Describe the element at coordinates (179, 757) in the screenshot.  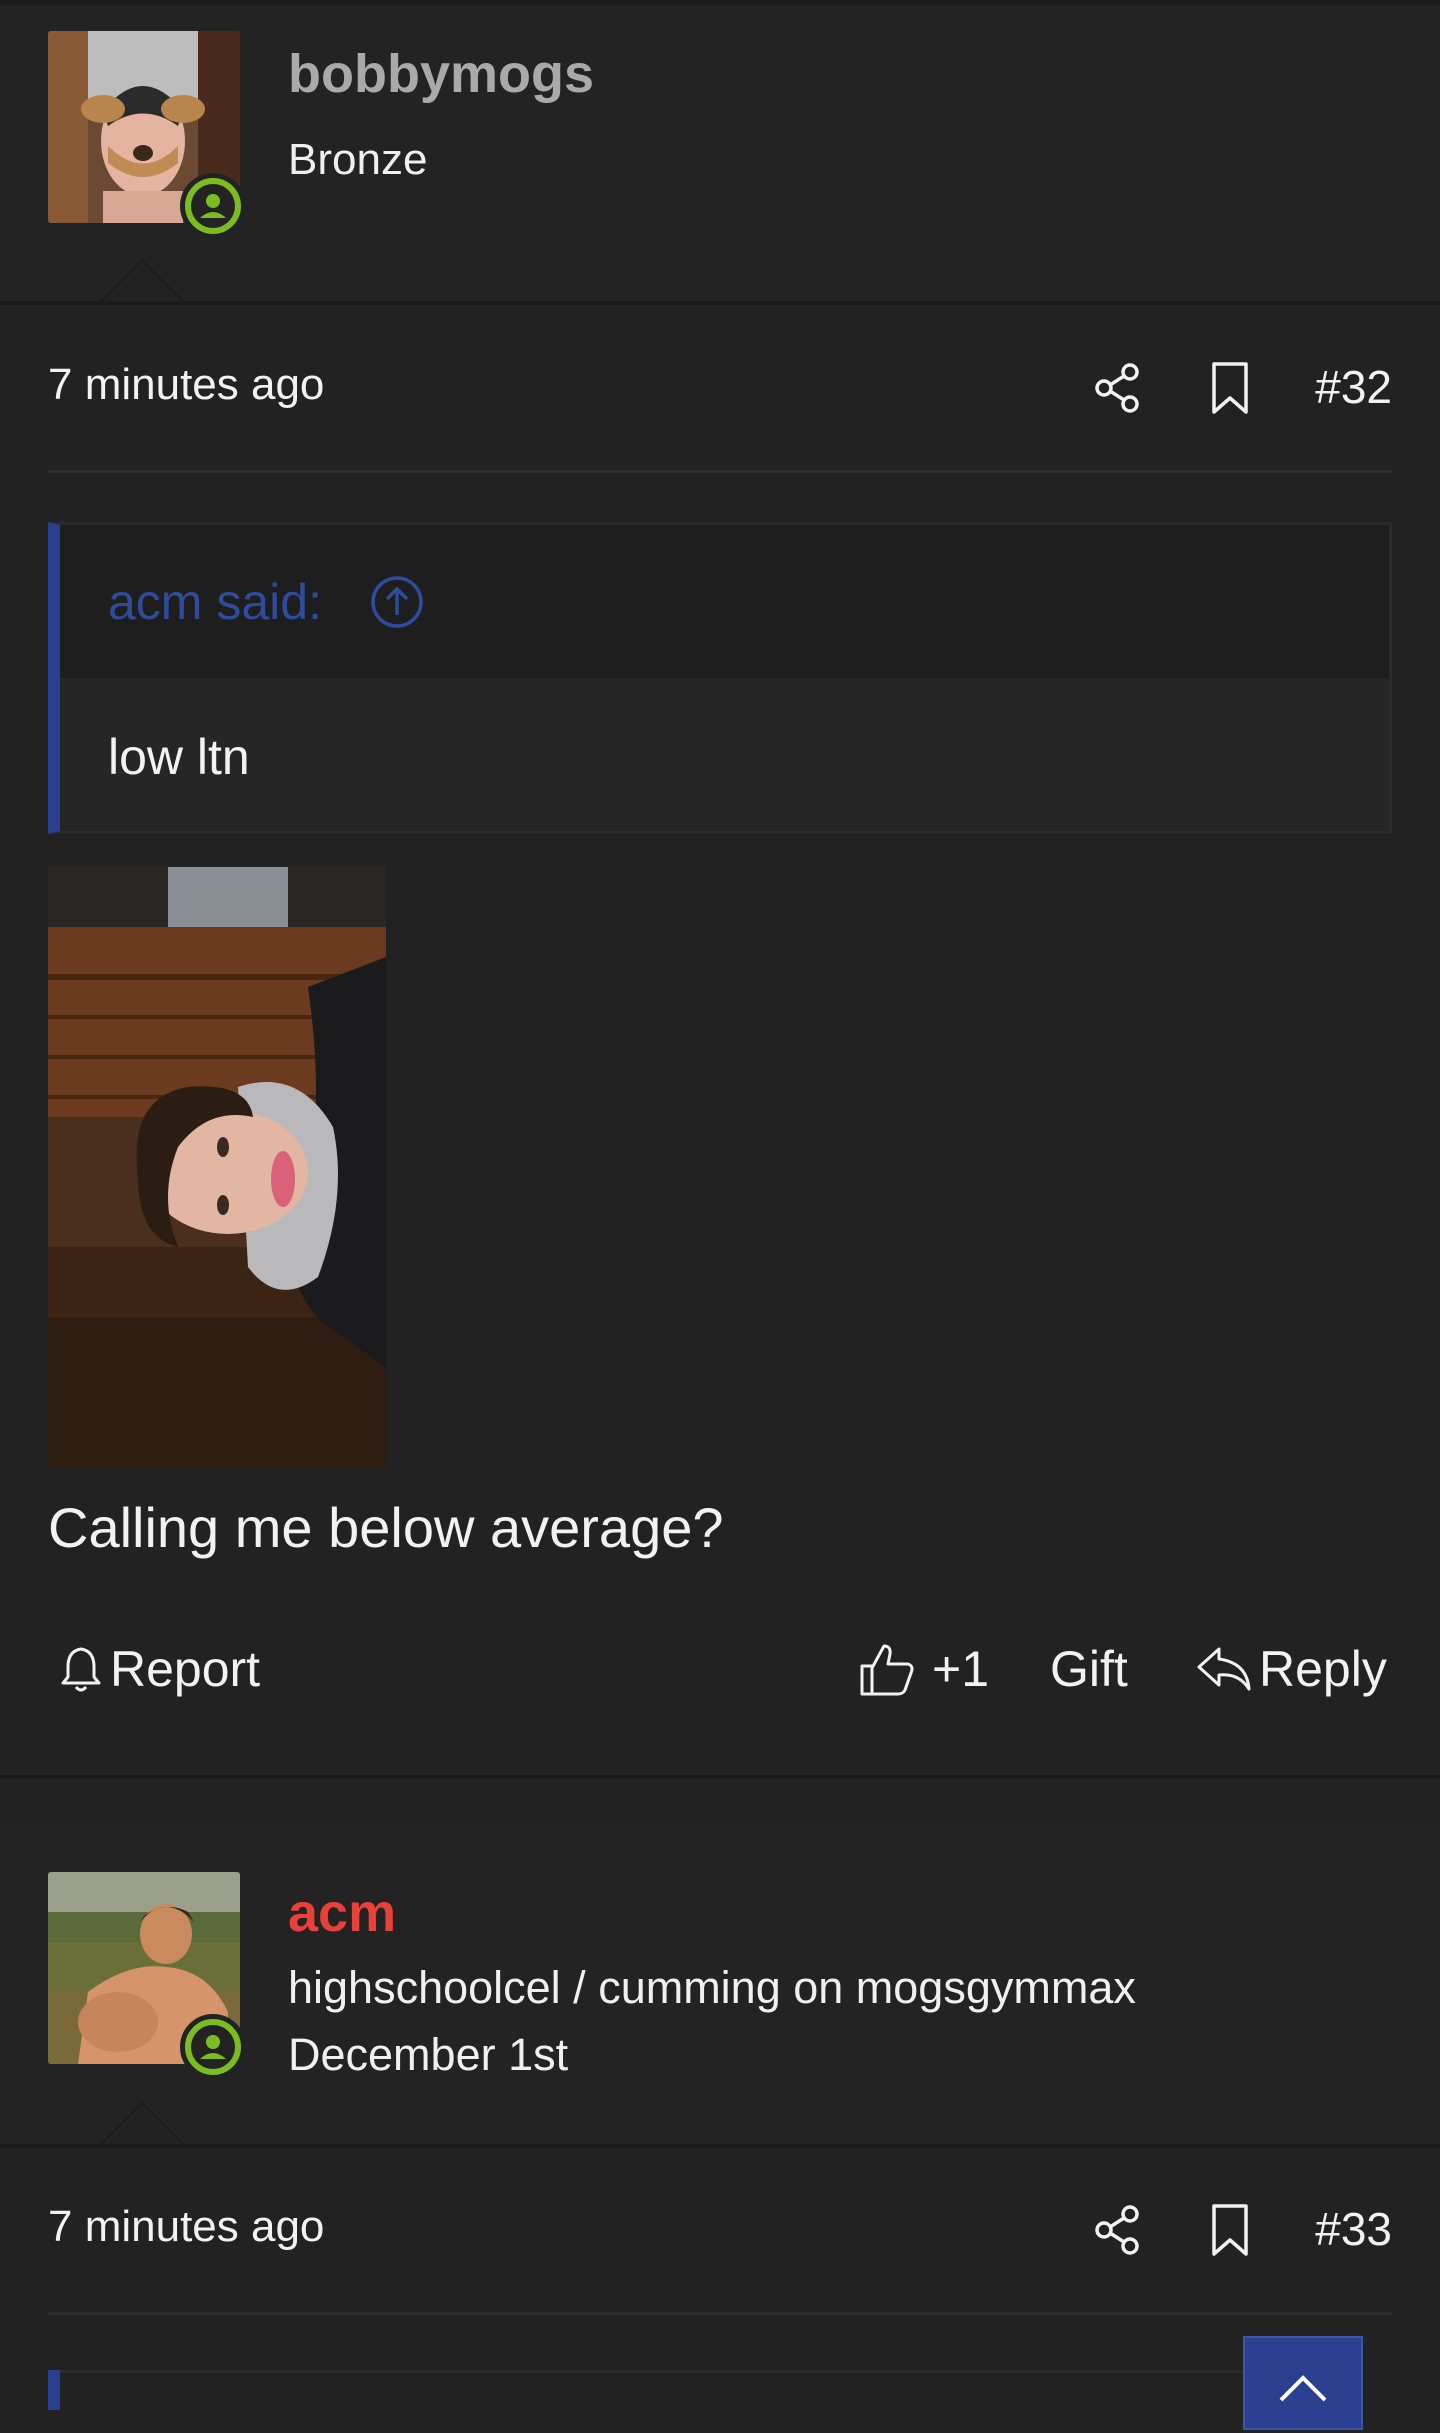
I see `quote-text: low ltn` at that location.